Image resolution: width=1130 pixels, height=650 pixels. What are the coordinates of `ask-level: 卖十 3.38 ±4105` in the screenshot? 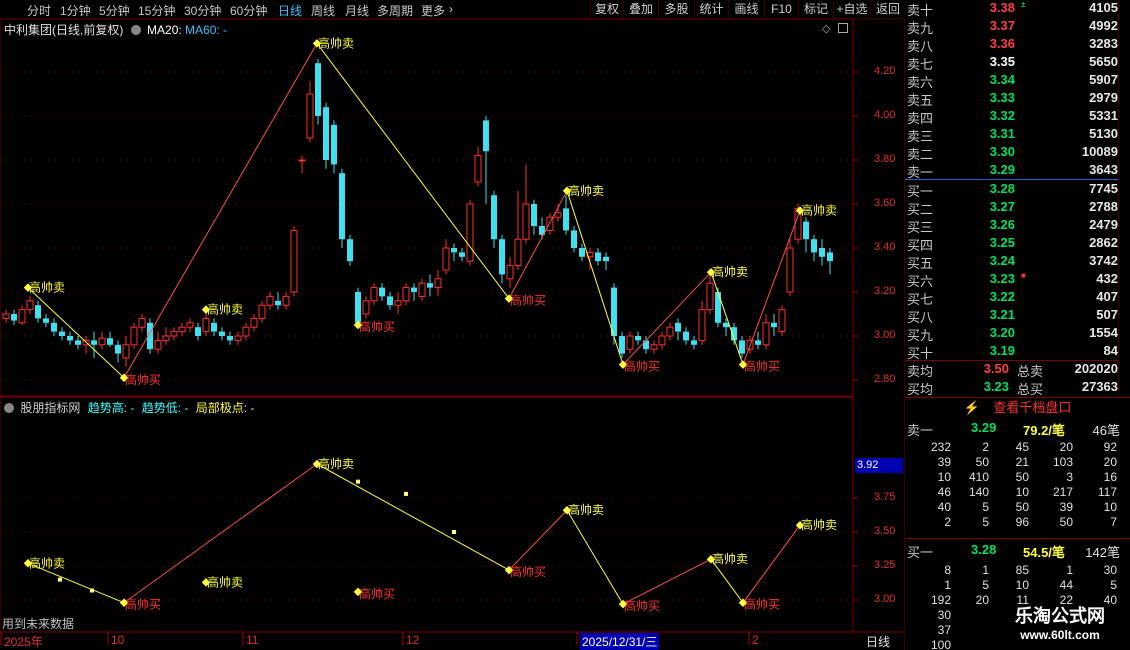 It's located at (1017, 9).